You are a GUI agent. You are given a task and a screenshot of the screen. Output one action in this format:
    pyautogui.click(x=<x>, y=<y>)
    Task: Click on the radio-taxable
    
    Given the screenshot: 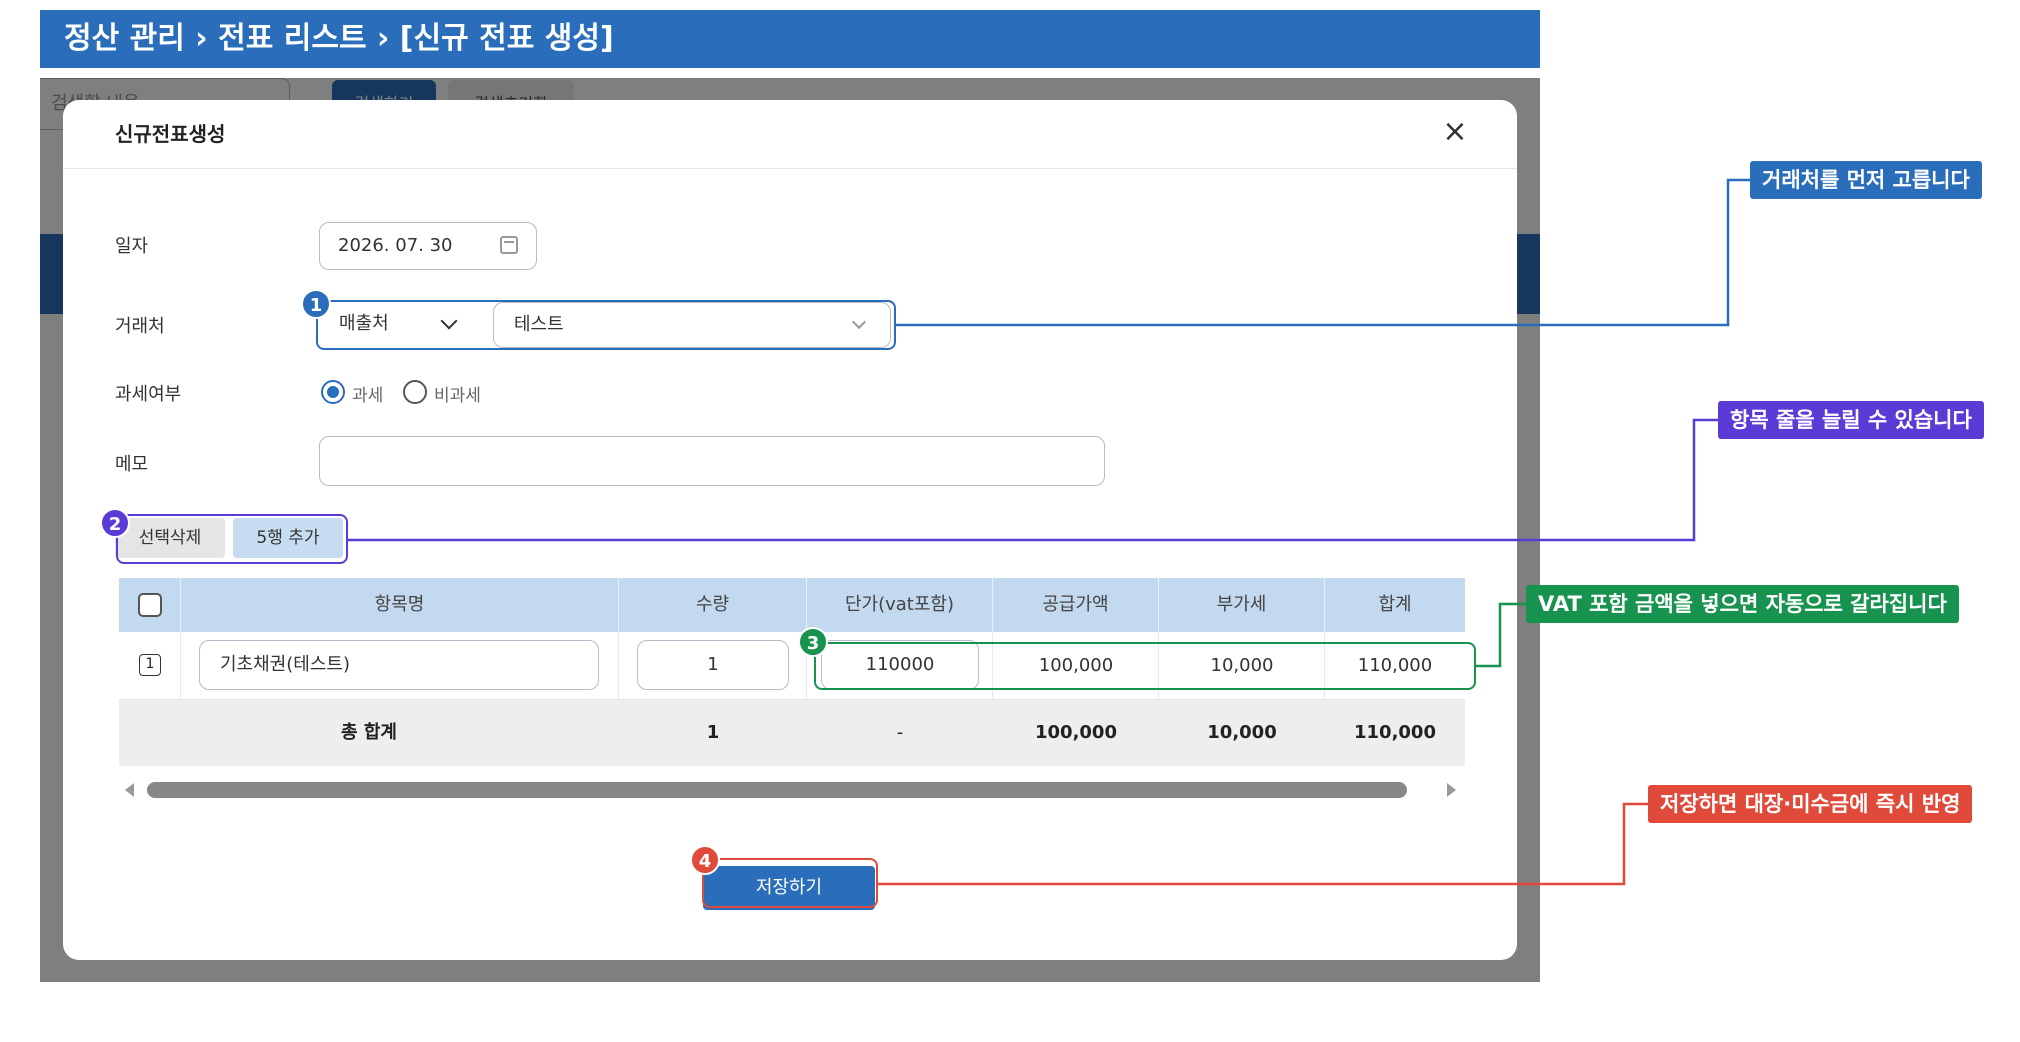 What is the action you would take?
    pyautogui.click(x=333, y=392)
    